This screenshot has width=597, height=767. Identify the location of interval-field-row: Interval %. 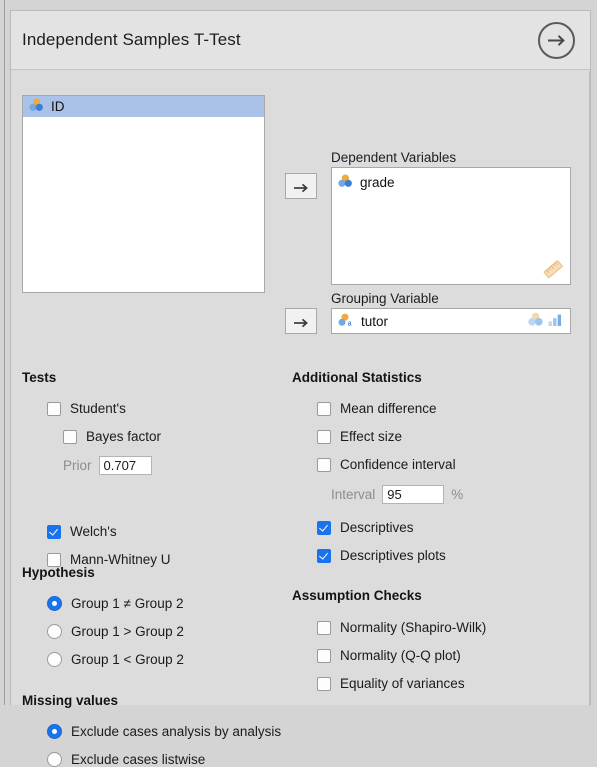
(397, 494).